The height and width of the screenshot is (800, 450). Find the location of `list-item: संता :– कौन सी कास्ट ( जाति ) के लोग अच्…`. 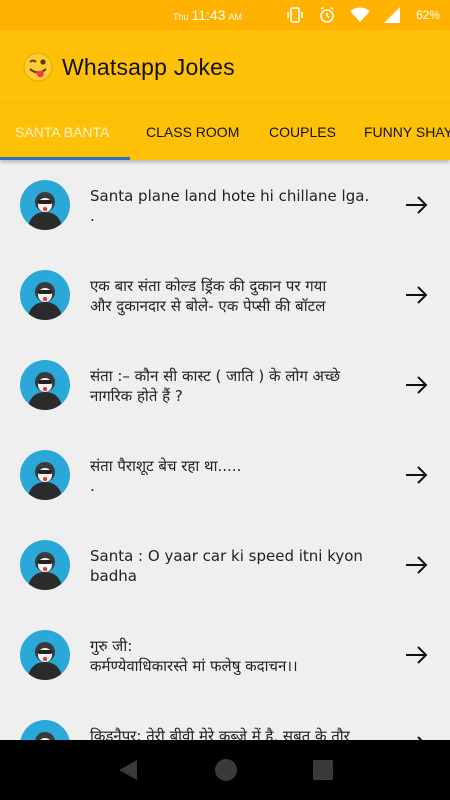

list-item: संता :– कौन सी कास्ट ( जाति ) के लोग अच्… is located at coordinates (225, 385).